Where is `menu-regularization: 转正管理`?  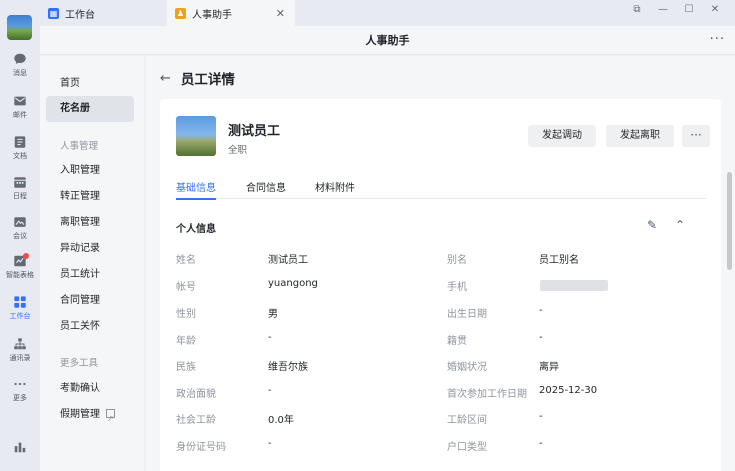 menu-regularization: 转正管理 is located at coordinates (90, 197).